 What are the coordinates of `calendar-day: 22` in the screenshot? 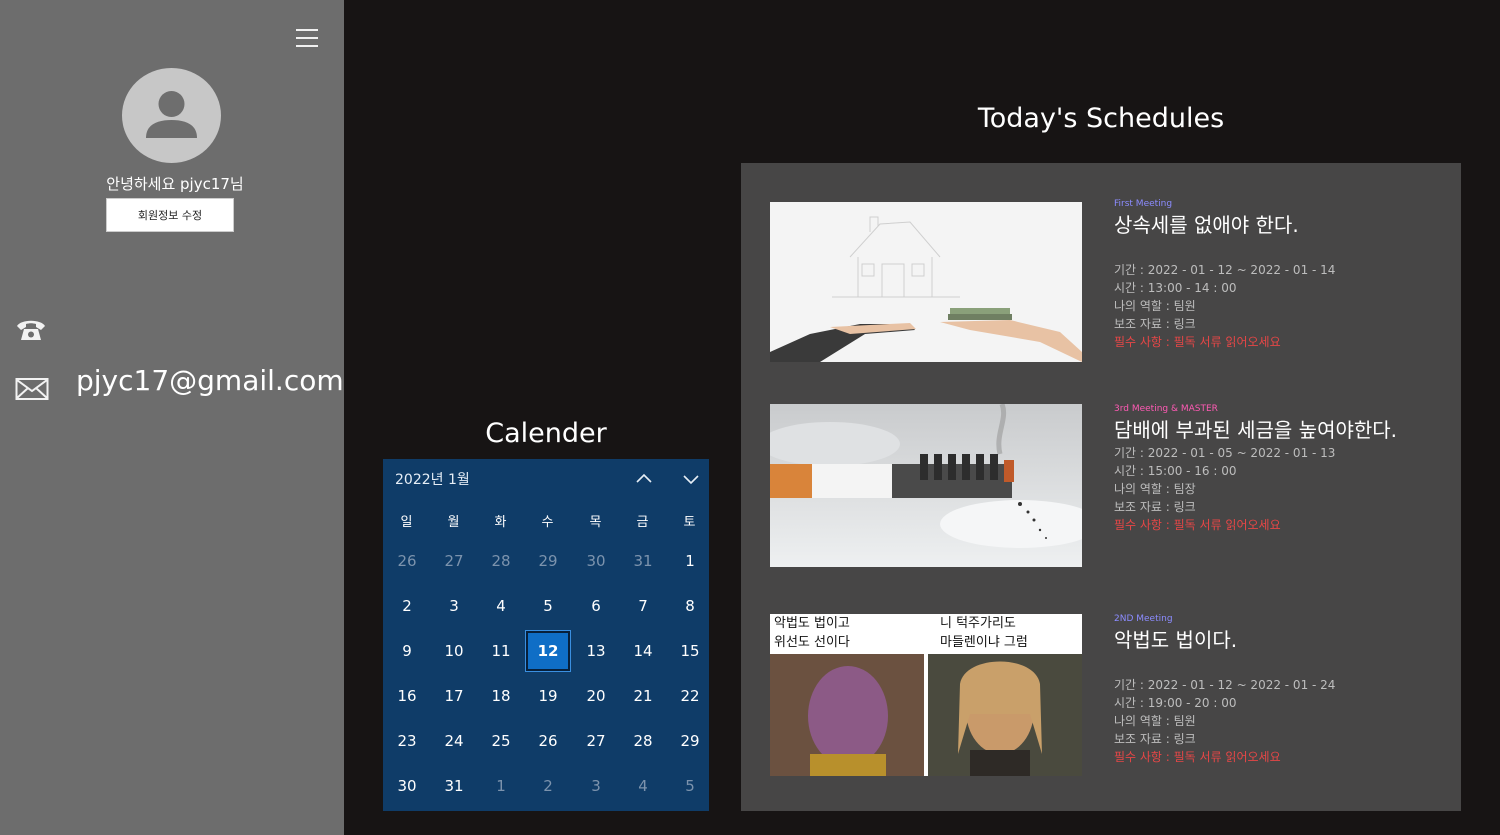 It's located at (690, 696).